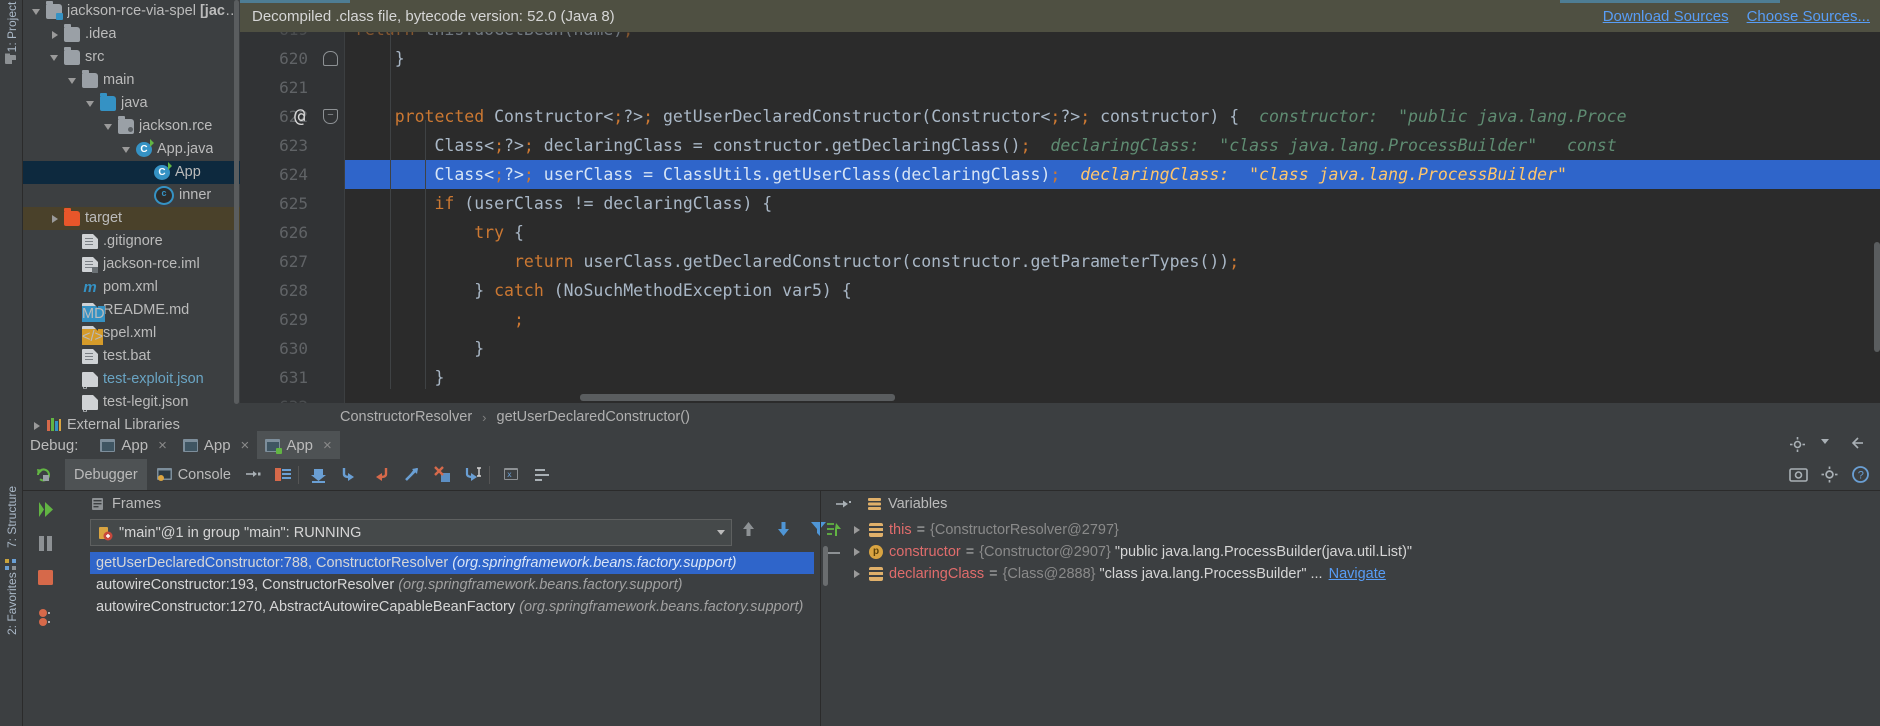  What do you see at coordinates (131, 103) in the screenshot?
I see `tree-item-java: java` at bounding box center [131, 103].